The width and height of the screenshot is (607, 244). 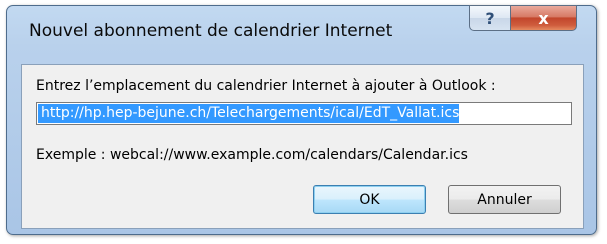 I want to click on help-button: ?, so click(x=490, y=18).